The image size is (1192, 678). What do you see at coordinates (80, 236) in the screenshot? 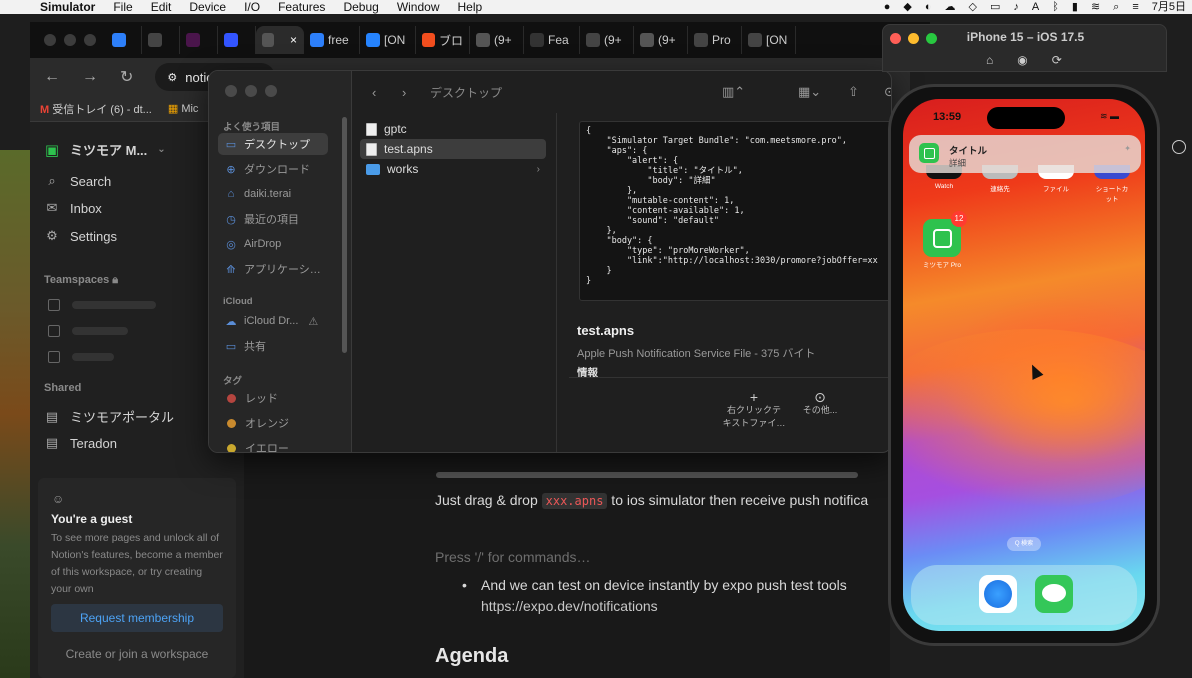
I see `sidebar-settings: ⚙ Settings` at bounding box center [80, 236].